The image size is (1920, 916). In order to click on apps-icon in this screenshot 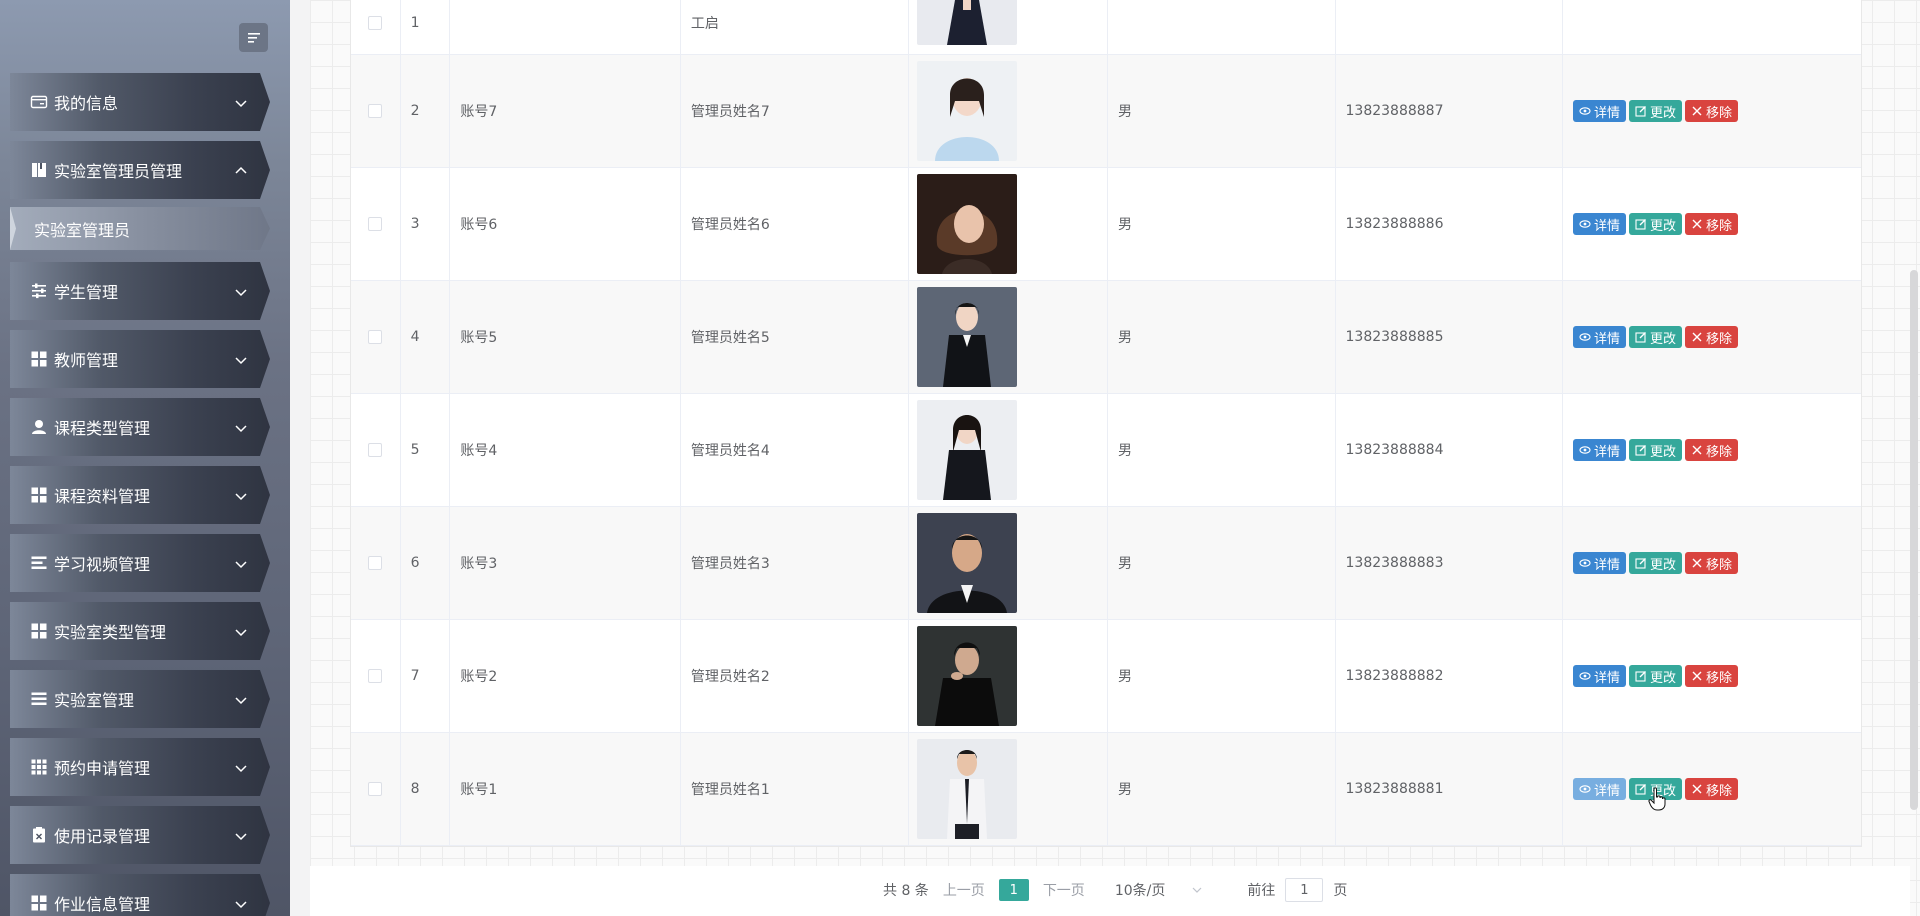, I will do `click(39, 767)`.